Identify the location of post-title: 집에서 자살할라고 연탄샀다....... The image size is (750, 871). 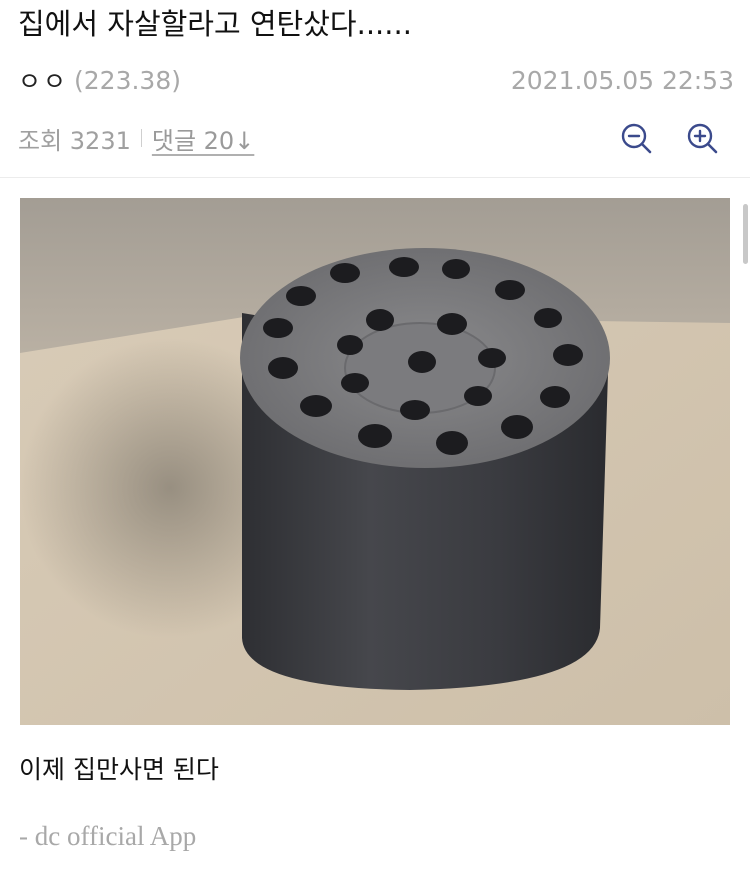
(215, 24).